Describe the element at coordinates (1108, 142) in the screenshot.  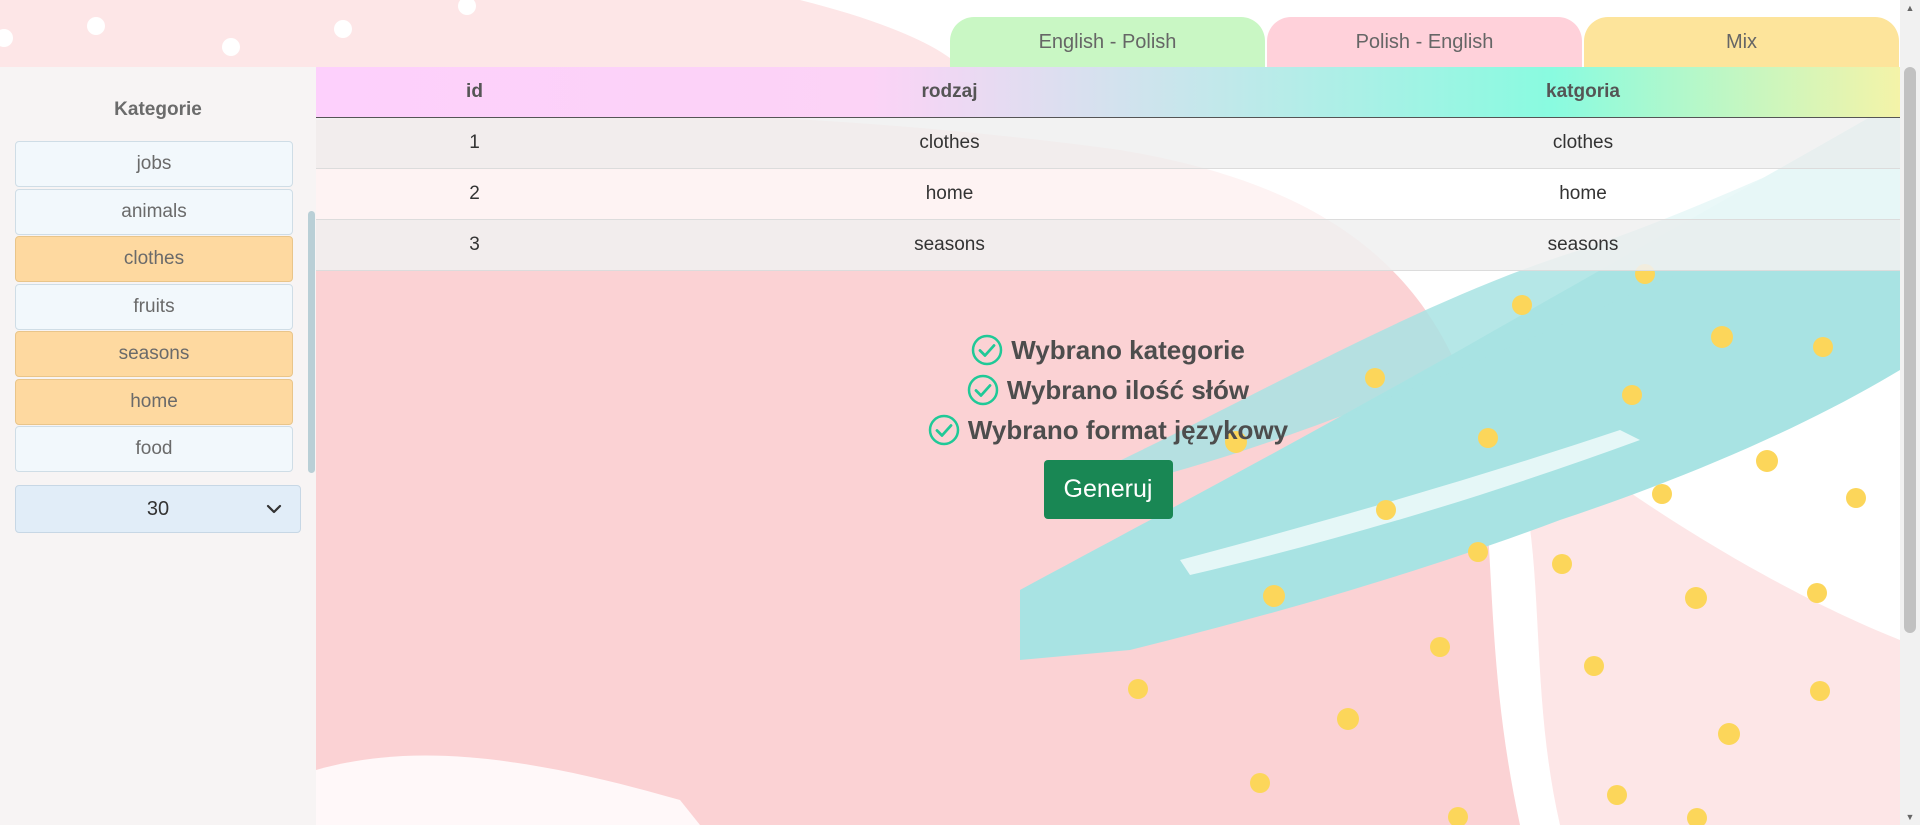
I see `table-row: 1 clothes clothes` at that location.